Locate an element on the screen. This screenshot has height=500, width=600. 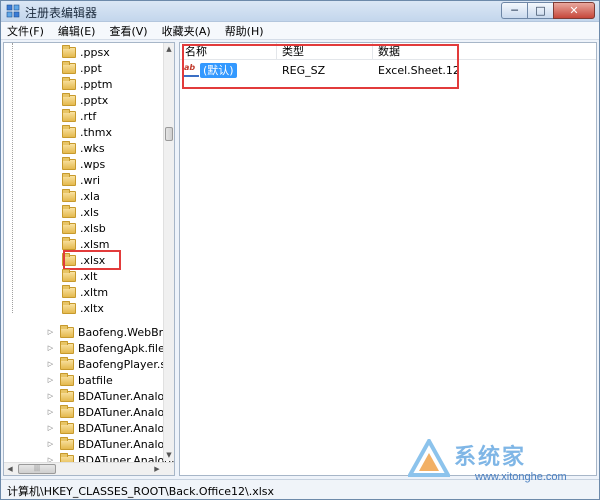
maximize-button: □ is located at coordinates (540, 10).